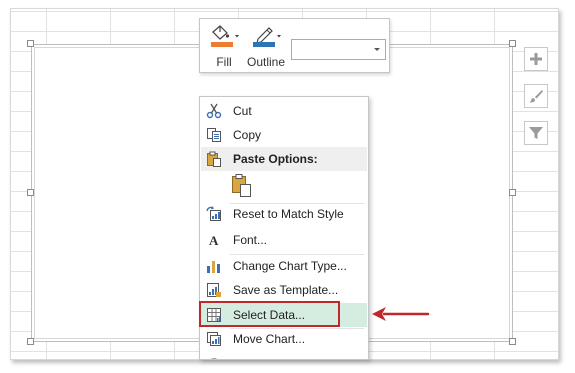 Image resolution: width=575 pixels, height=373 pixels. I want to click on copy-icon, so click(214, 135).